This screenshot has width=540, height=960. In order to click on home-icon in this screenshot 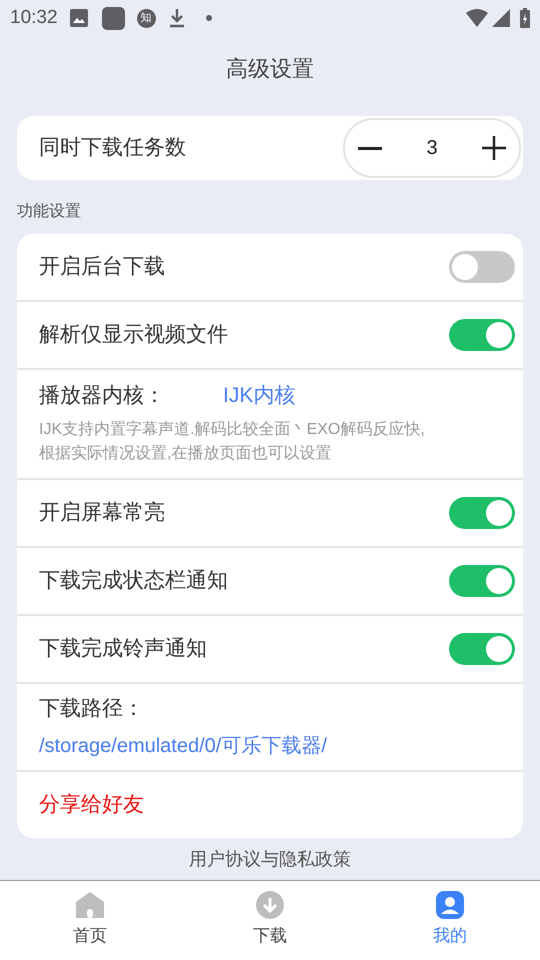, I will do `click(90, 905)`.